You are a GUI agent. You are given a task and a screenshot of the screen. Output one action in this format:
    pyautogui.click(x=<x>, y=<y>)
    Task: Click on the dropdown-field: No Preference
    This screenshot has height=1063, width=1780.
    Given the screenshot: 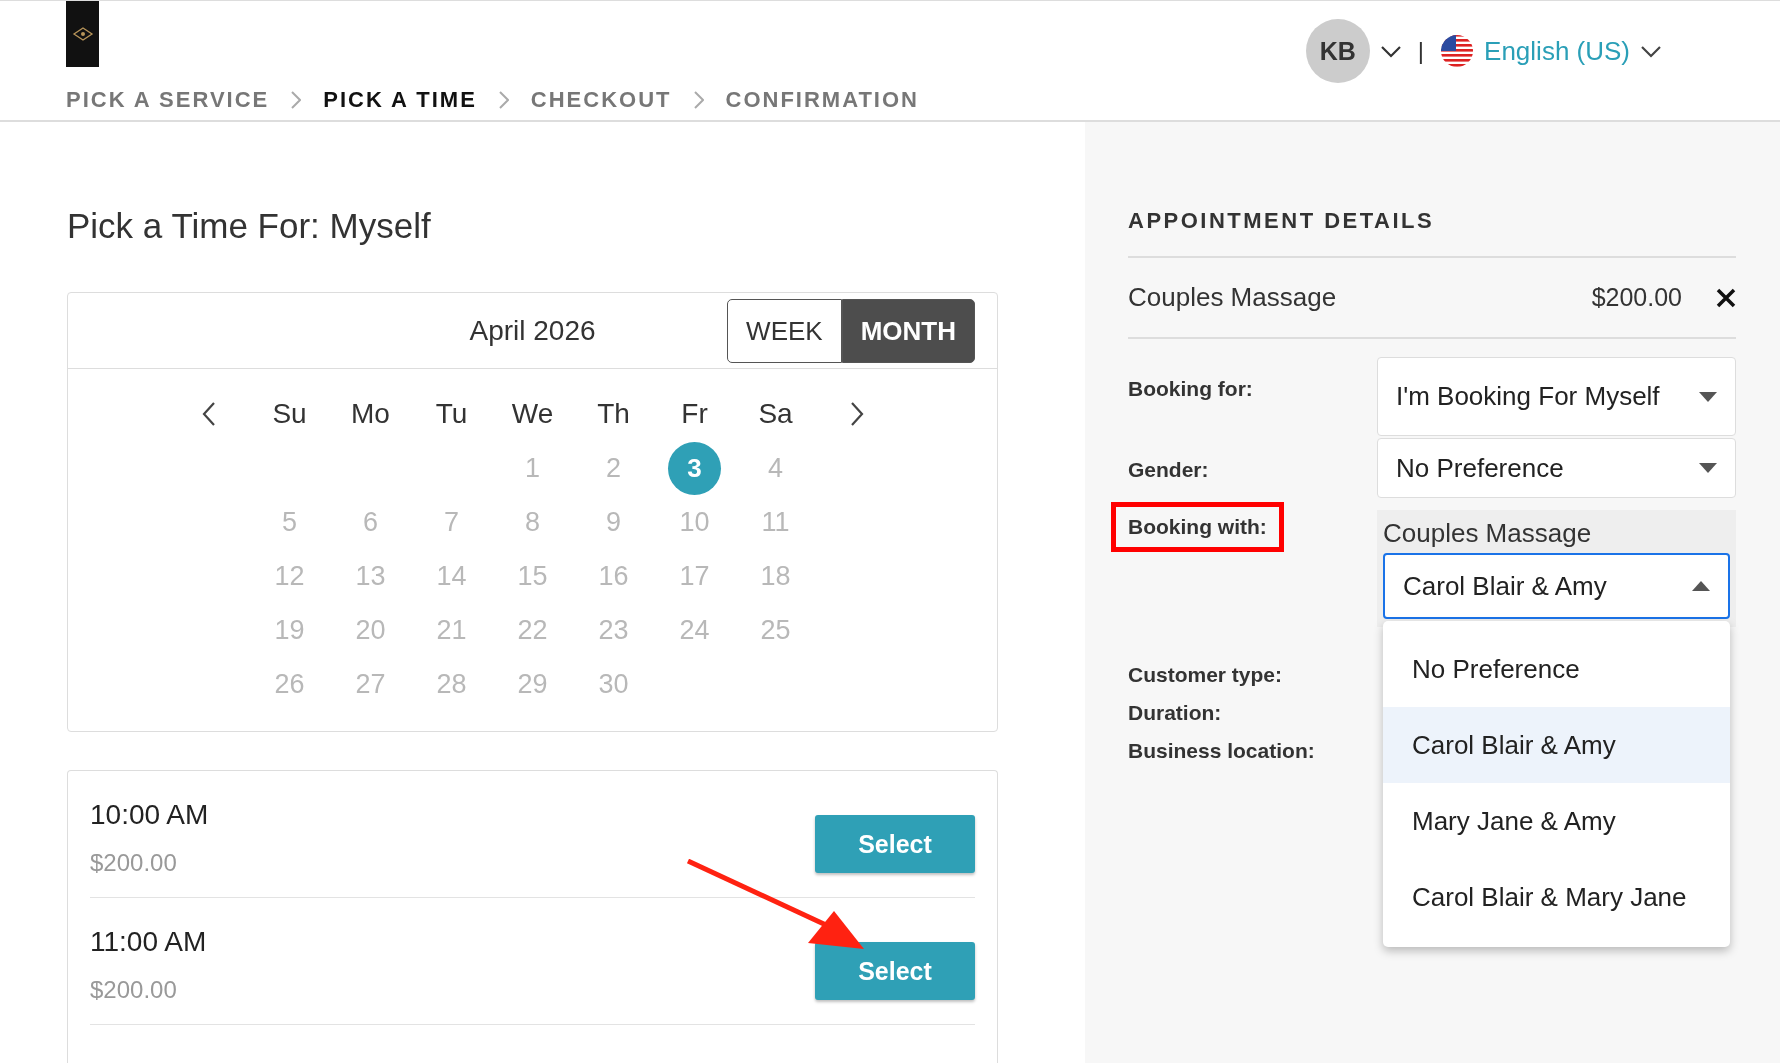 What is the action you would take?
    pyautogui.click(x=1556, y=468)
    